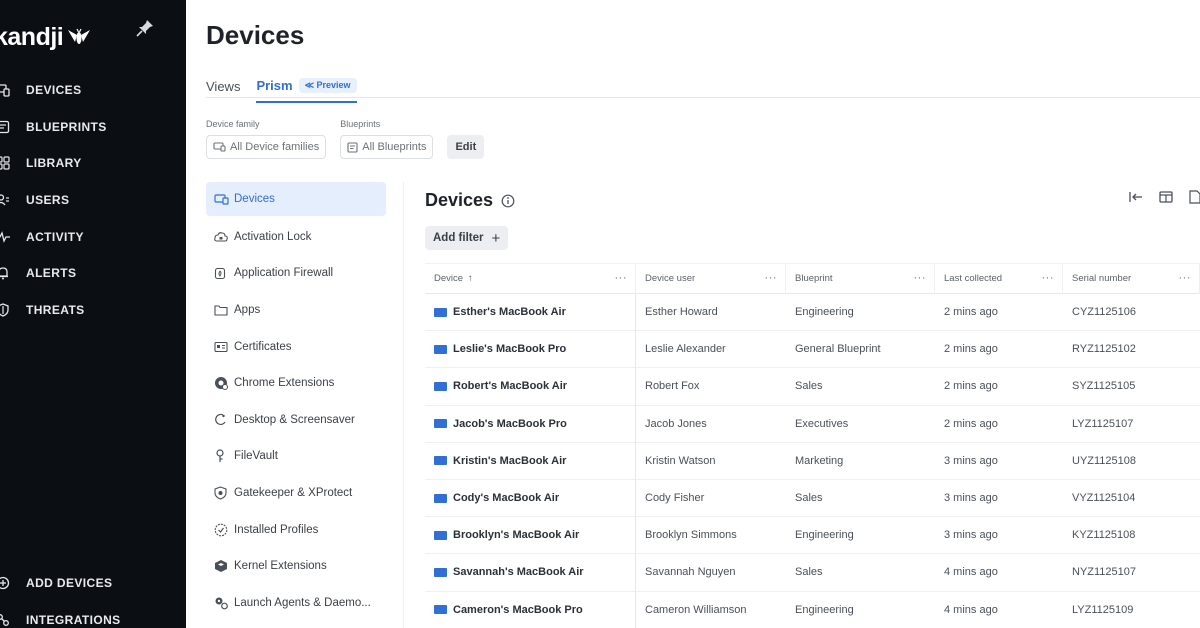 This screenshot has height=628, width=1200. Describe the element at coordinates (530, 461) in the screenshot. I see `device-cell: Kristin's MacBook Air` at that location.